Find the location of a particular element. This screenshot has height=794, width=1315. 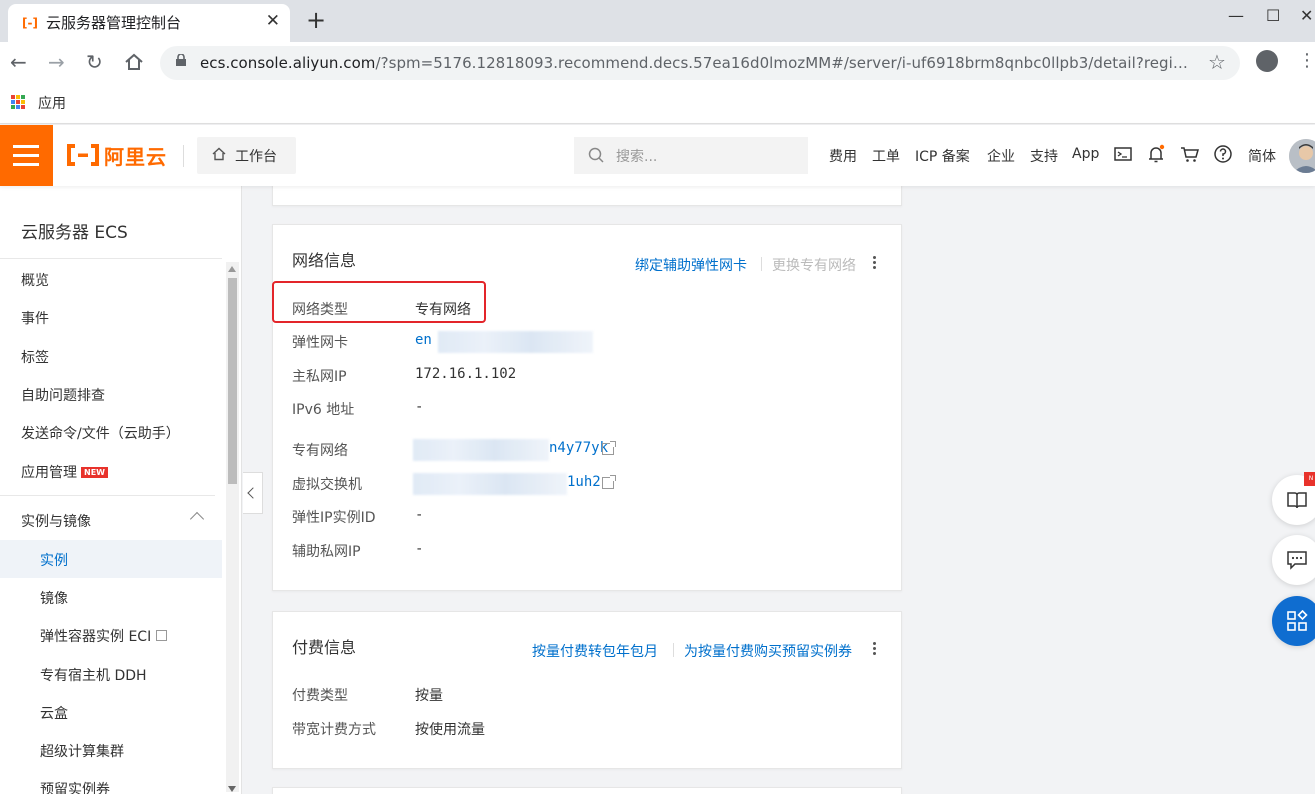

maximize-icon: ☐ is located at coordinates (1273, 15).